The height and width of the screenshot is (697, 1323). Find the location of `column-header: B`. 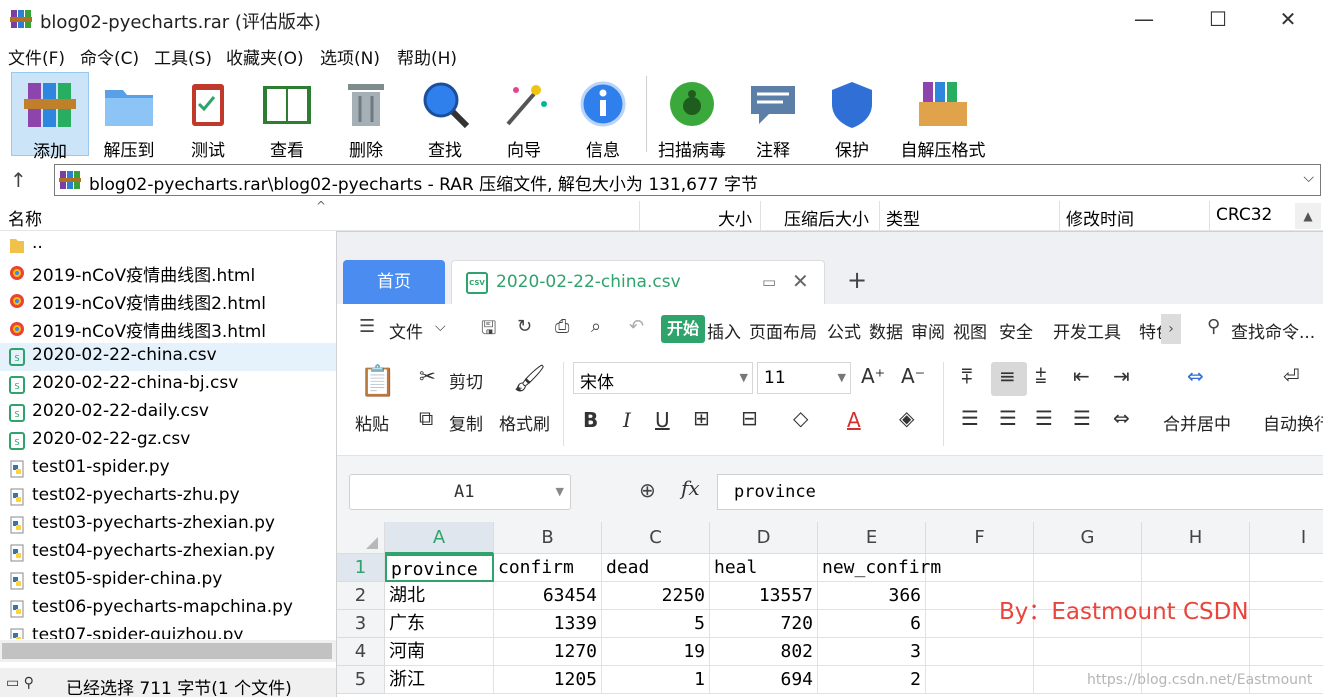

column-header: B is located at coordinates (548, 538).